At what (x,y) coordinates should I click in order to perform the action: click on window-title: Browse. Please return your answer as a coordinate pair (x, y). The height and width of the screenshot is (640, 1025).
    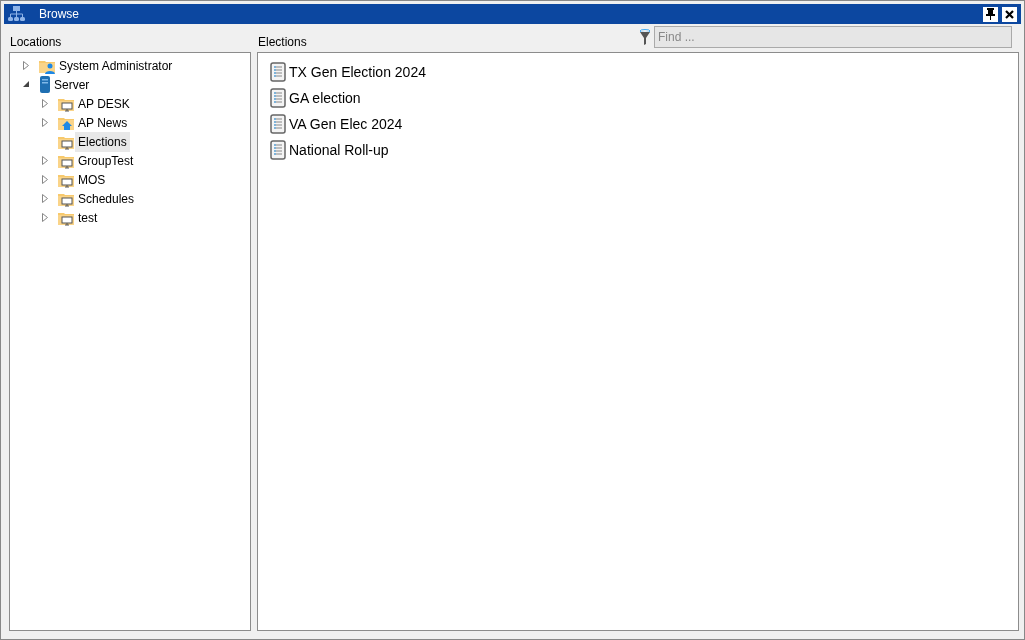
    Looking at the image, I should click on (59, 14).